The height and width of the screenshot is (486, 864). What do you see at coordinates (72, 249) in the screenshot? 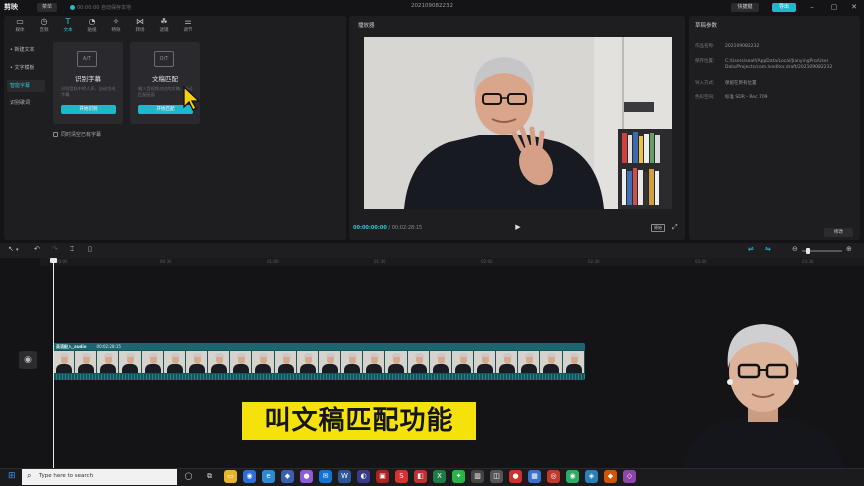
I see `split-icon: ⌶` at bounding box center [72, 249].